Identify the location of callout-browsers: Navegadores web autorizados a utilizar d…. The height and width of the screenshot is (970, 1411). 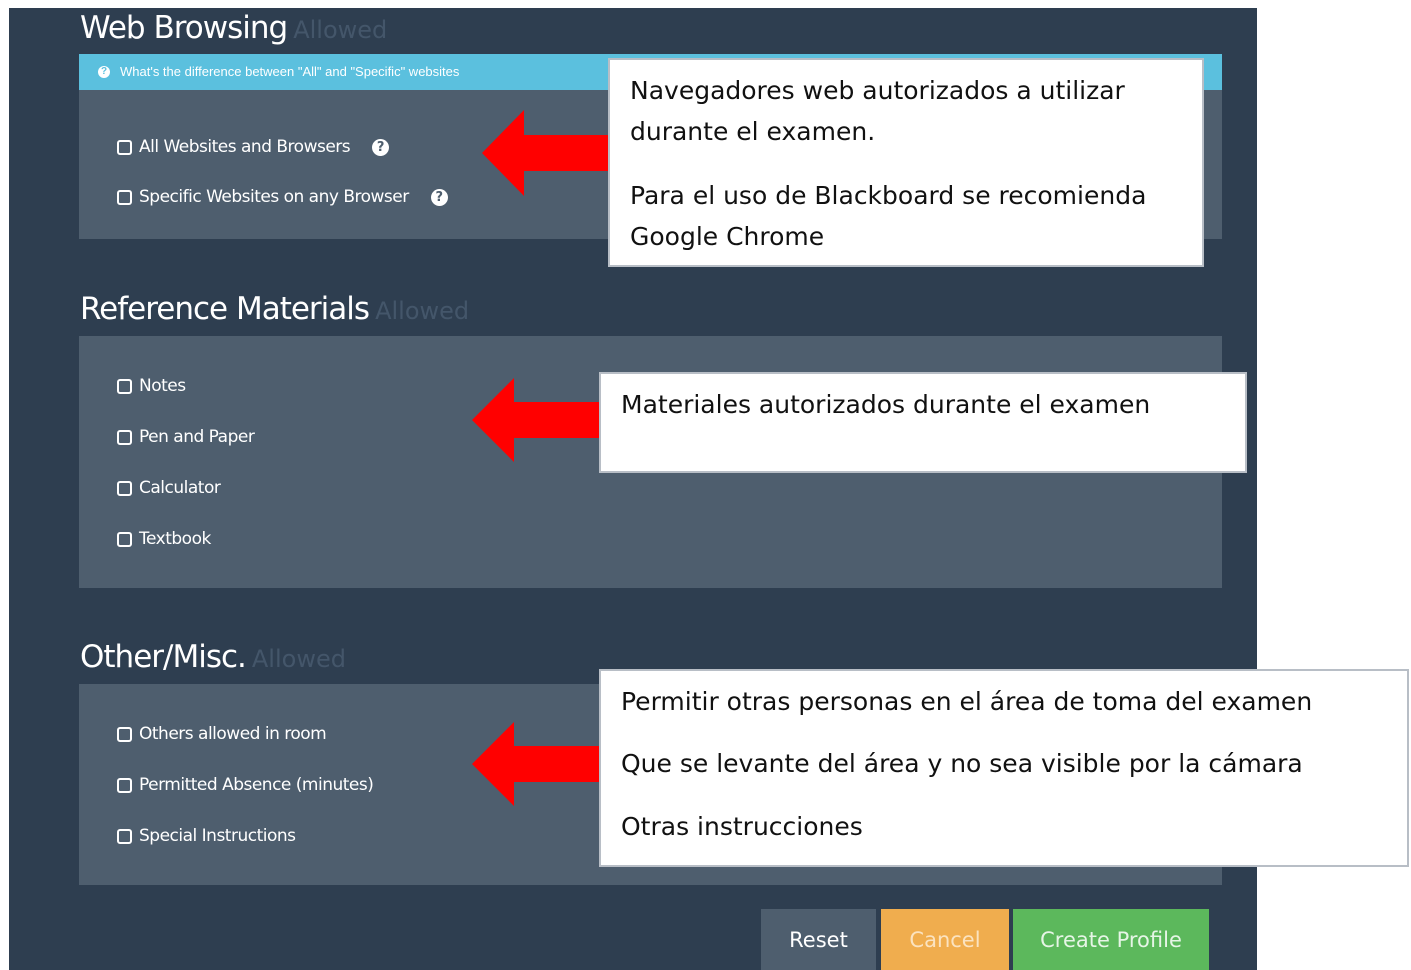
(906, 162).